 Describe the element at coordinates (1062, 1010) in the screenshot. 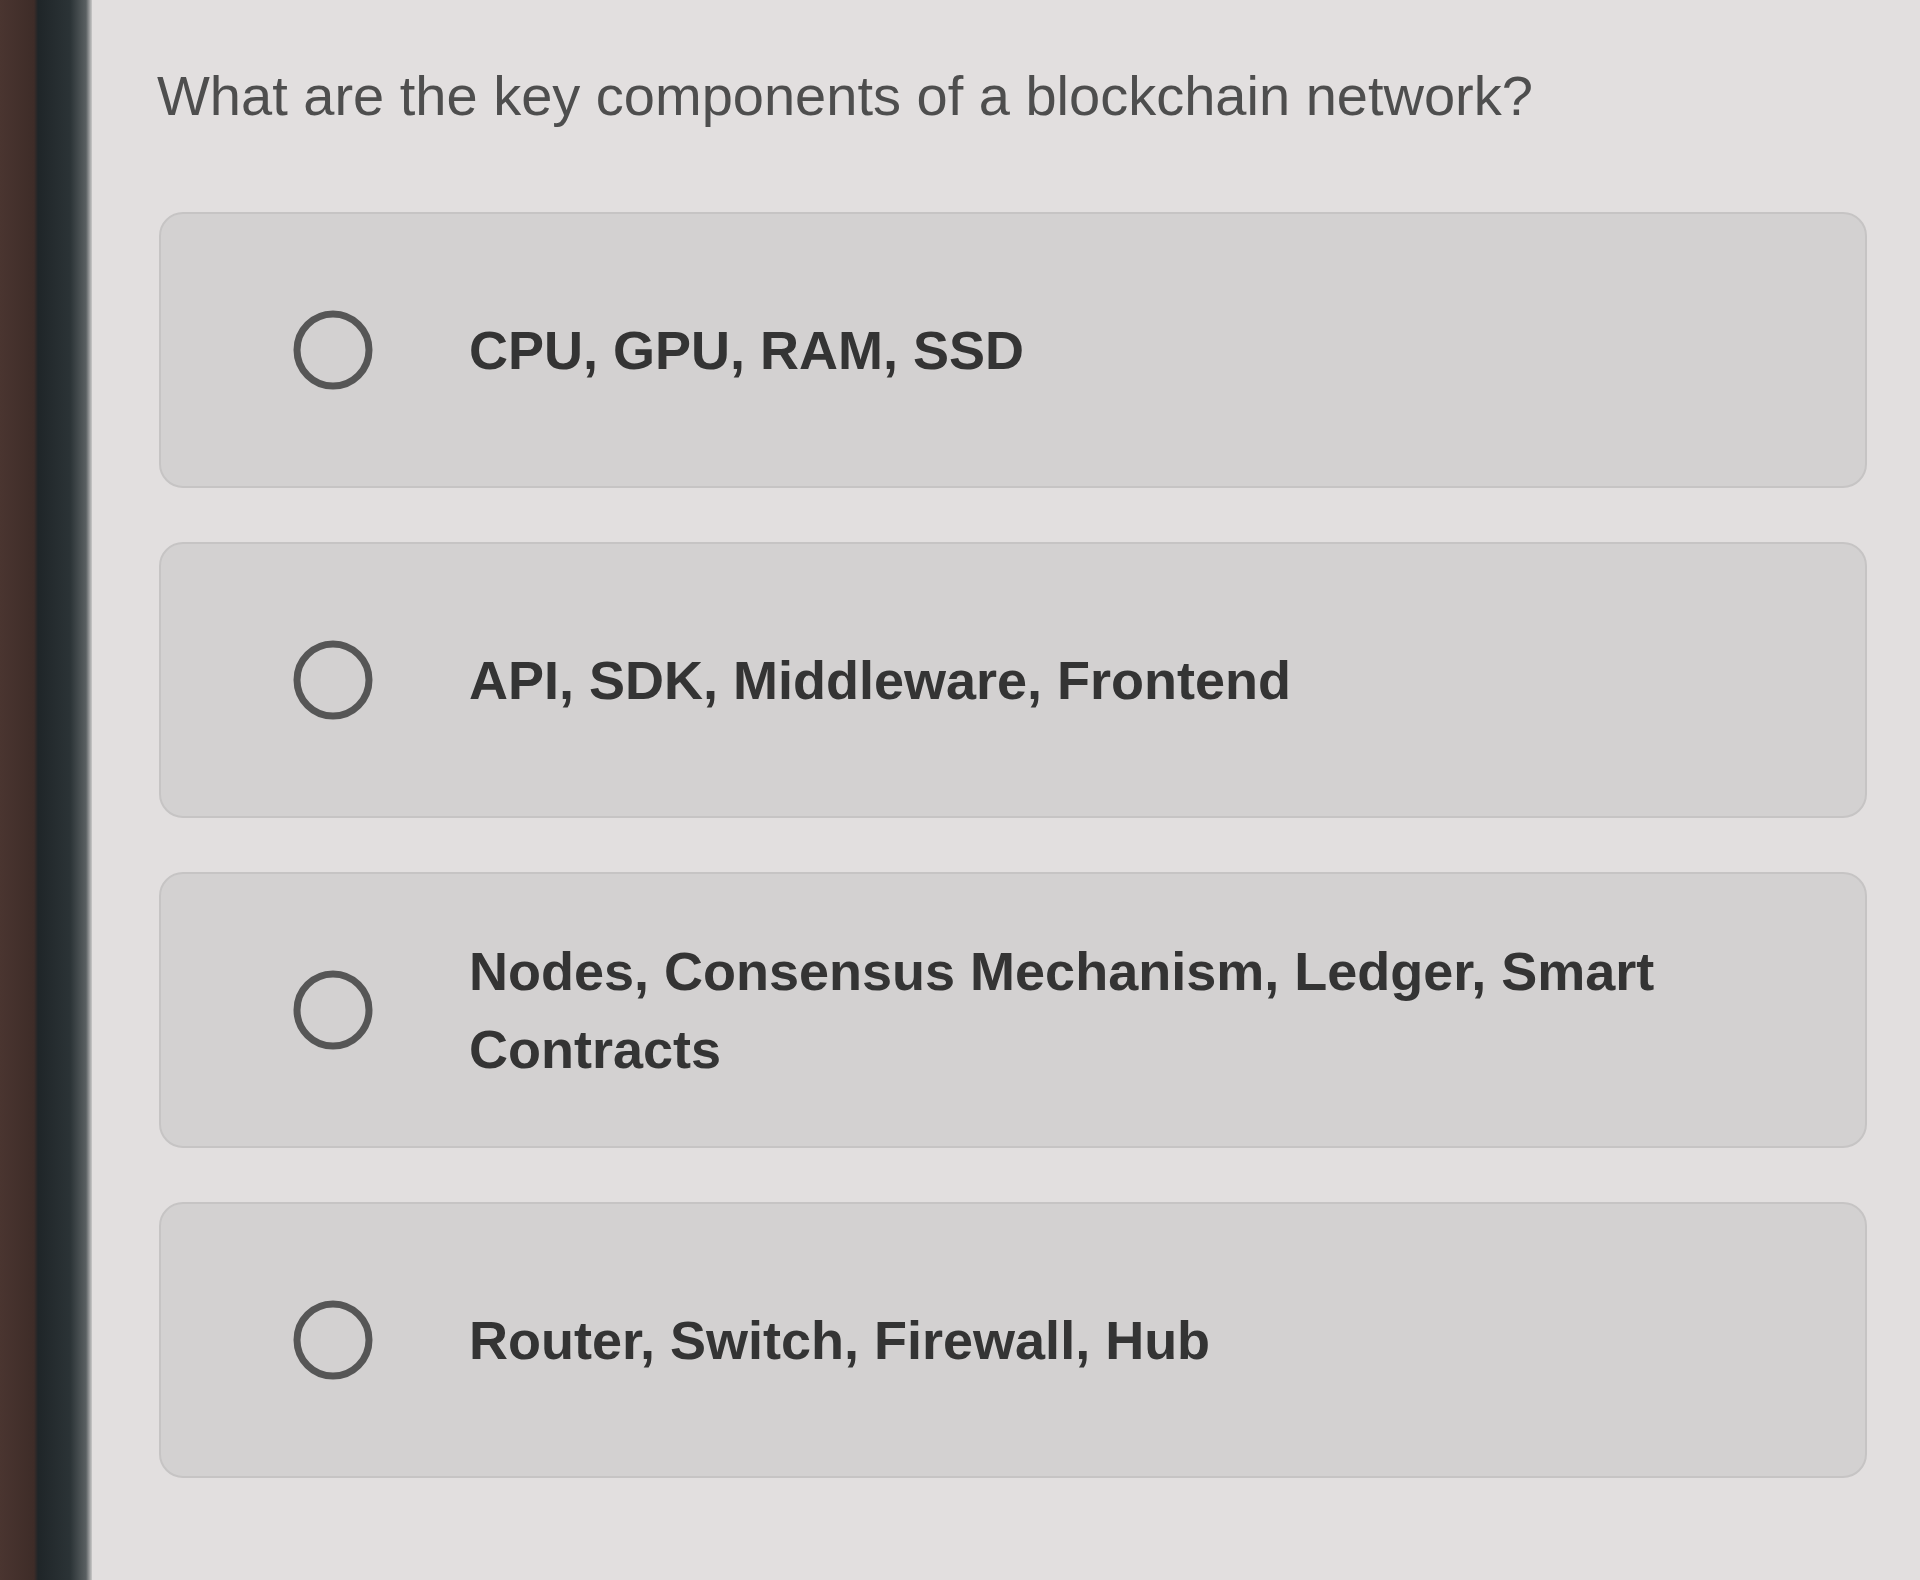

I see `option-label: Nodes, Consensus Mechanism, Ledger, Smart Contracts` at that location.